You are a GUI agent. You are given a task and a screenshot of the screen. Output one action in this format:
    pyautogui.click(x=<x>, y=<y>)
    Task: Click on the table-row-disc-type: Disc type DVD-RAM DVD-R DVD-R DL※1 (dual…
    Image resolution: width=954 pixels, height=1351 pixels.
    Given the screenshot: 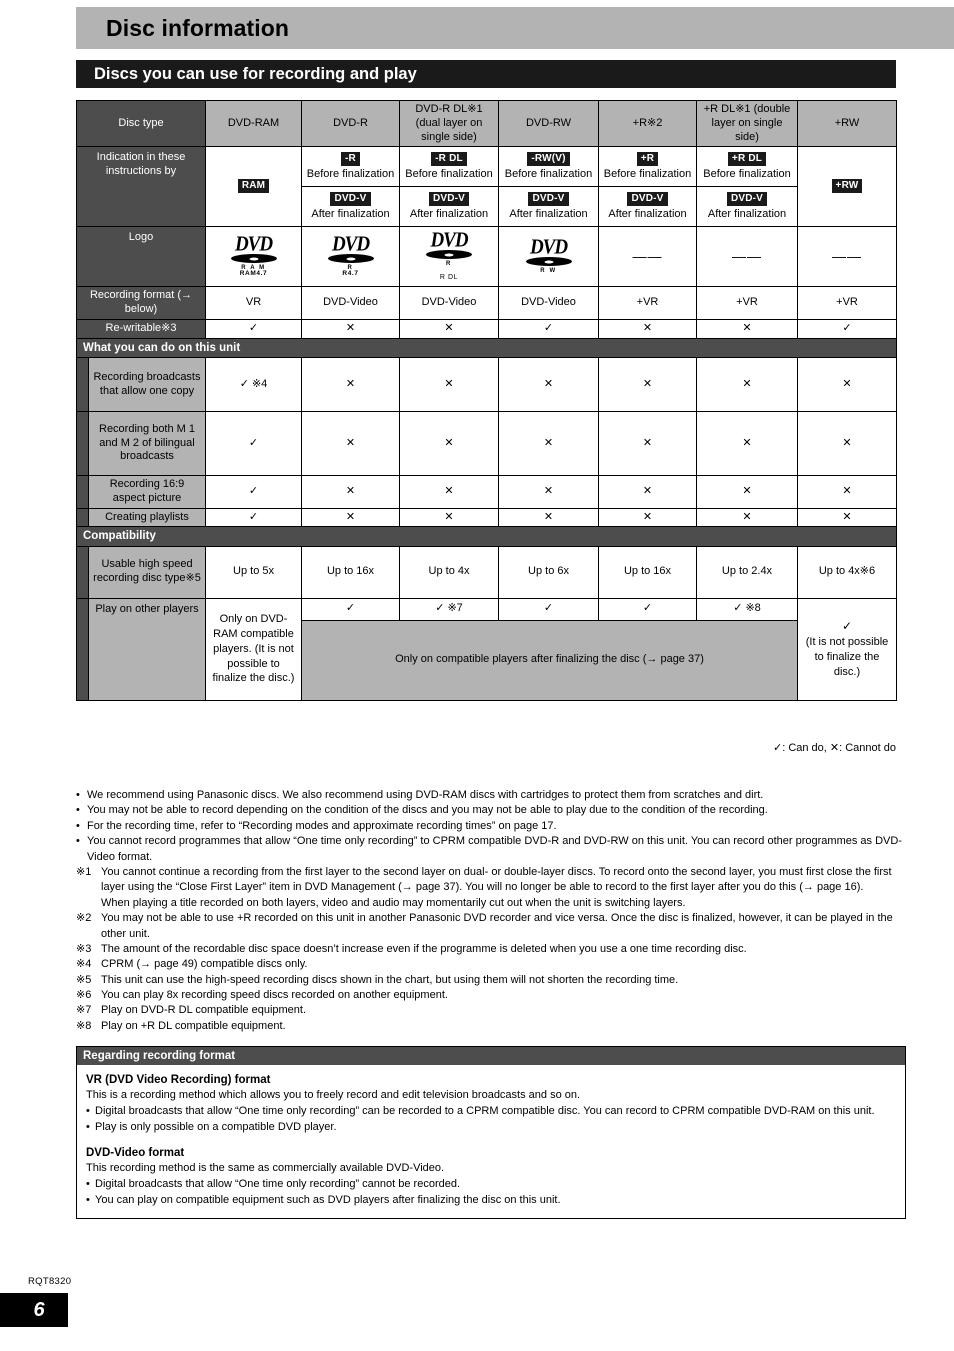 What is the action you would take?
    pyautogui.click(x=486, y=123)
    